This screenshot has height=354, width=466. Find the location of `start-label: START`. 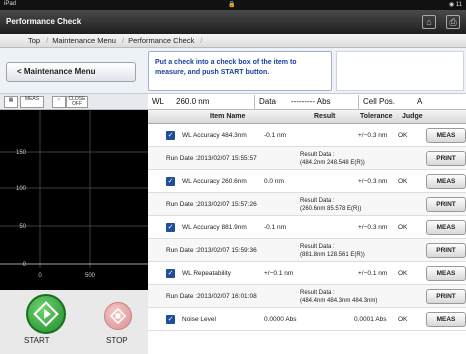

start-label: START is located at coordinates (37, 340).